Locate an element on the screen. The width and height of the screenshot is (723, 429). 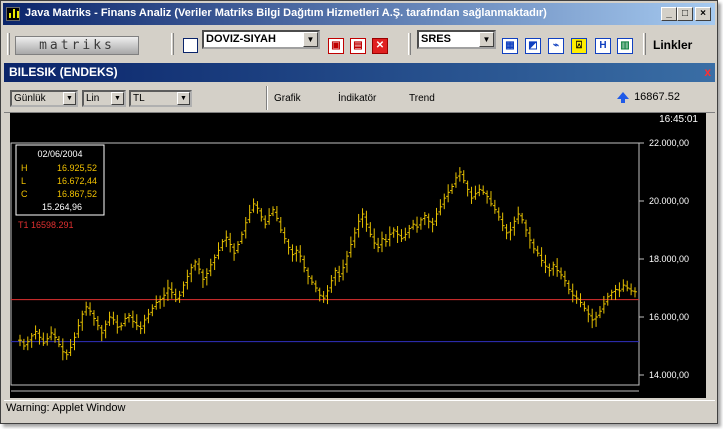
last-price: 16867.52 is located at coordinates (648, 97).